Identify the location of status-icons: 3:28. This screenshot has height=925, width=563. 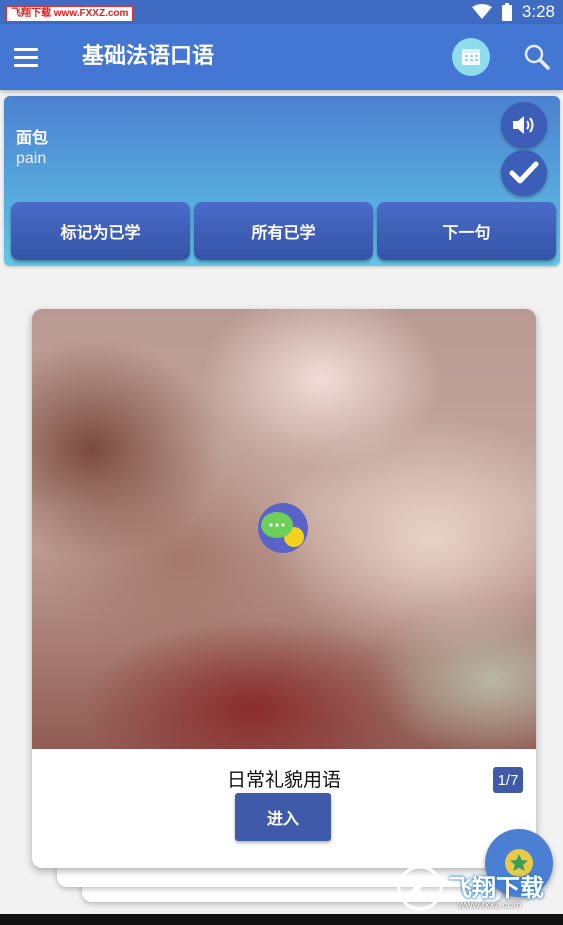
(513, 12).